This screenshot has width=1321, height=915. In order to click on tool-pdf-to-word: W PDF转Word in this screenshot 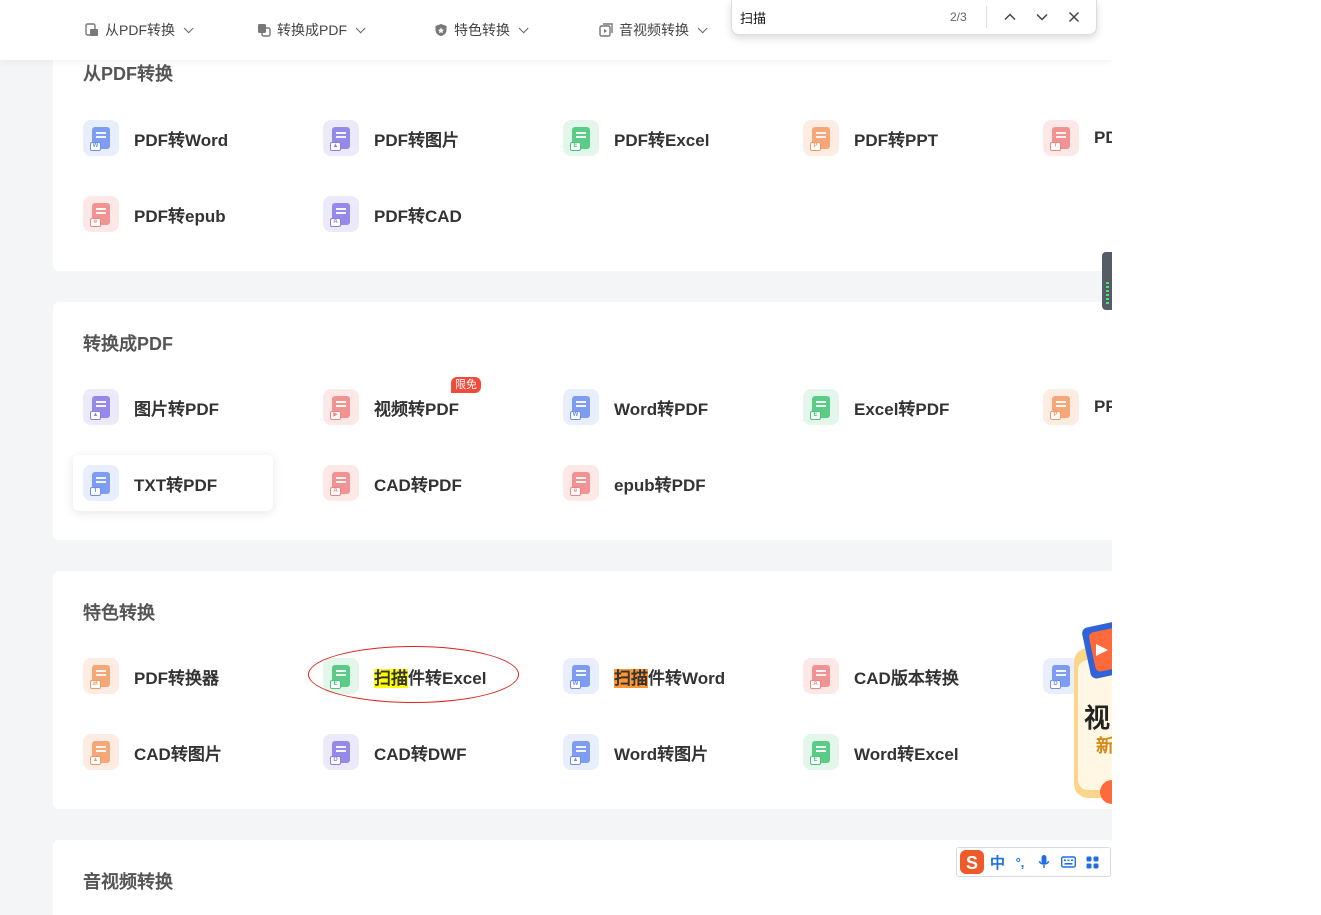, I will do `click(173, 138)`.